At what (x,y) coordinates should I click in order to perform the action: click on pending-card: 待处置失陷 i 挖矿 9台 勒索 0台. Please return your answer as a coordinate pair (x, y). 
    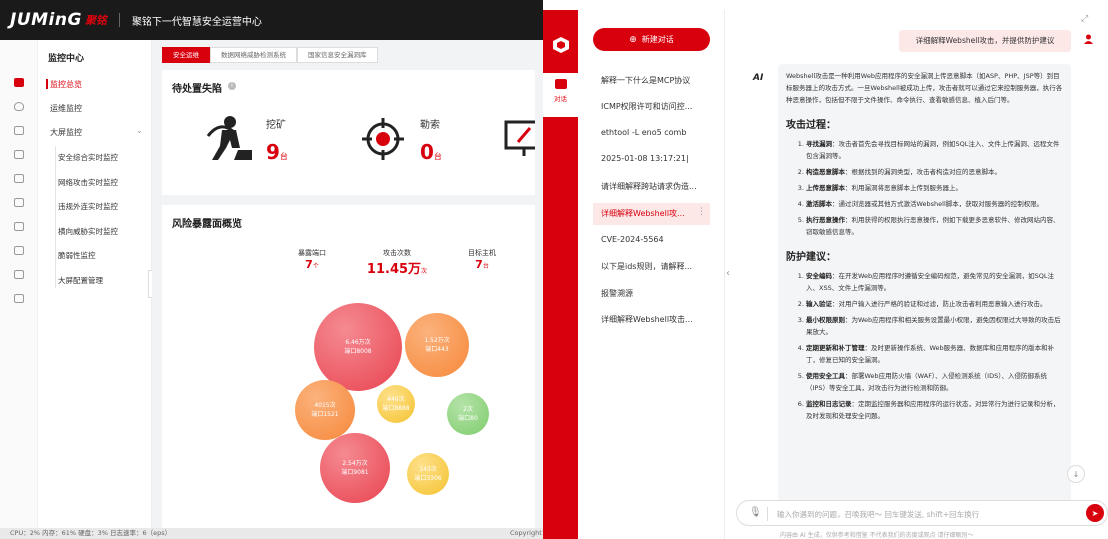
    Looking at the image, I should click on (348, 132).